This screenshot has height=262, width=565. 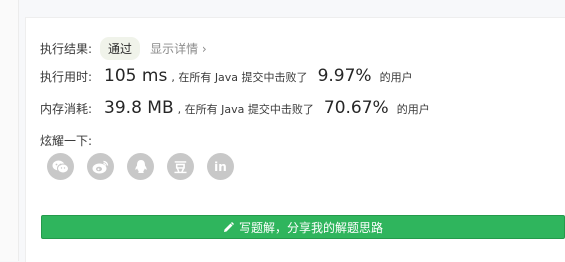 I want to click on runtime-row: 执行用时: 105 ms , 在所有 Java 提交中击败了 9.97% 的用户, so click(x=226, y=76).